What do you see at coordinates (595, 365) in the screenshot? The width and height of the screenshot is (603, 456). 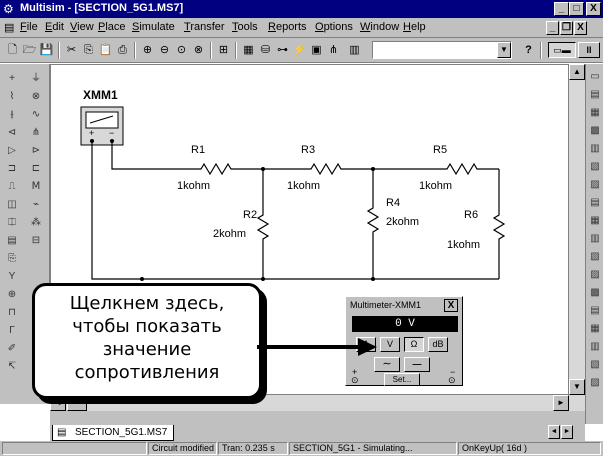 I see `agilent-scope-icon: ▧` at bounding box center [595, 365].